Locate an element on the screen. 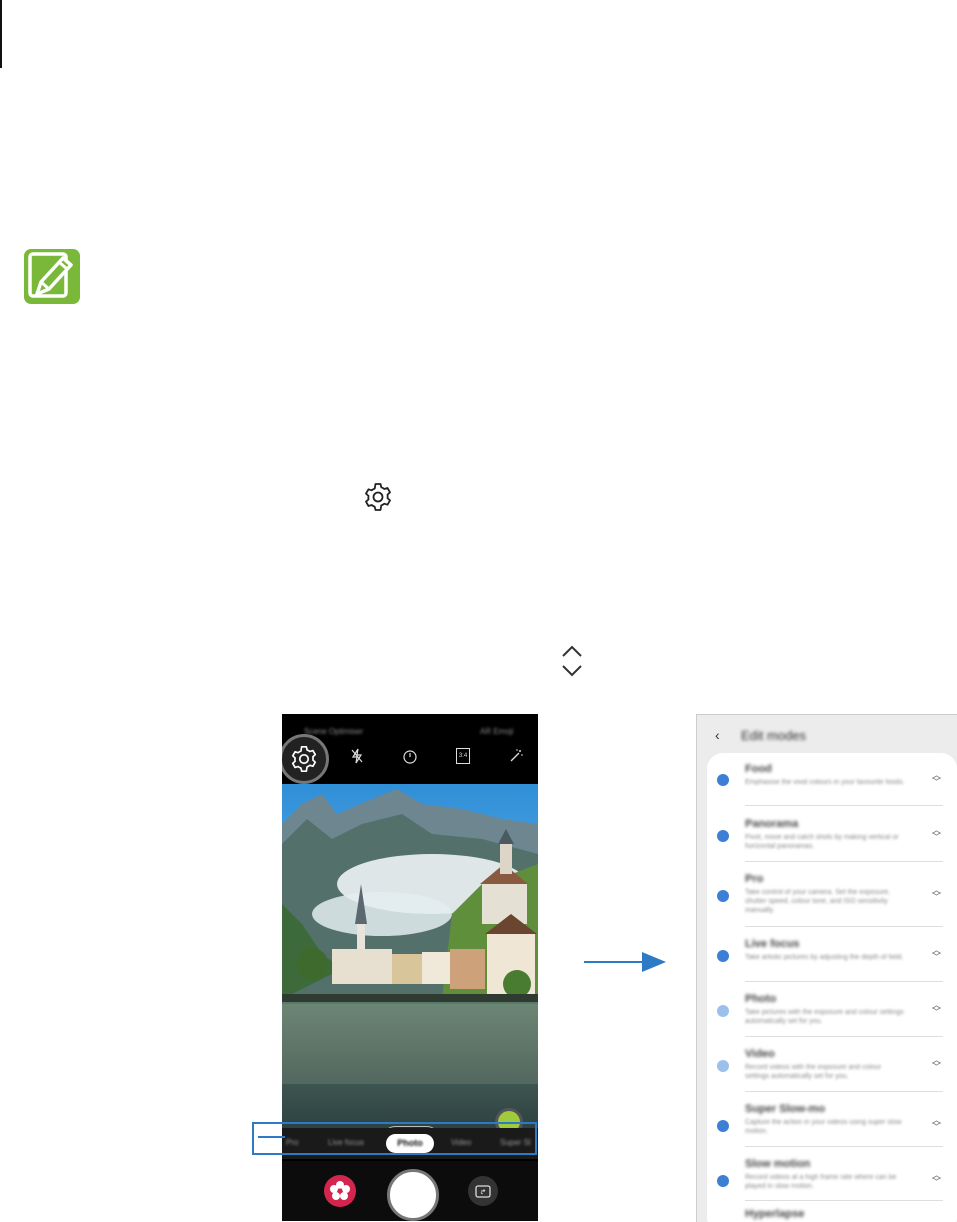 This screenshot has width=957, height=1222. ar-emoji-label: AR Emoji is located at coordinates (496, 731).